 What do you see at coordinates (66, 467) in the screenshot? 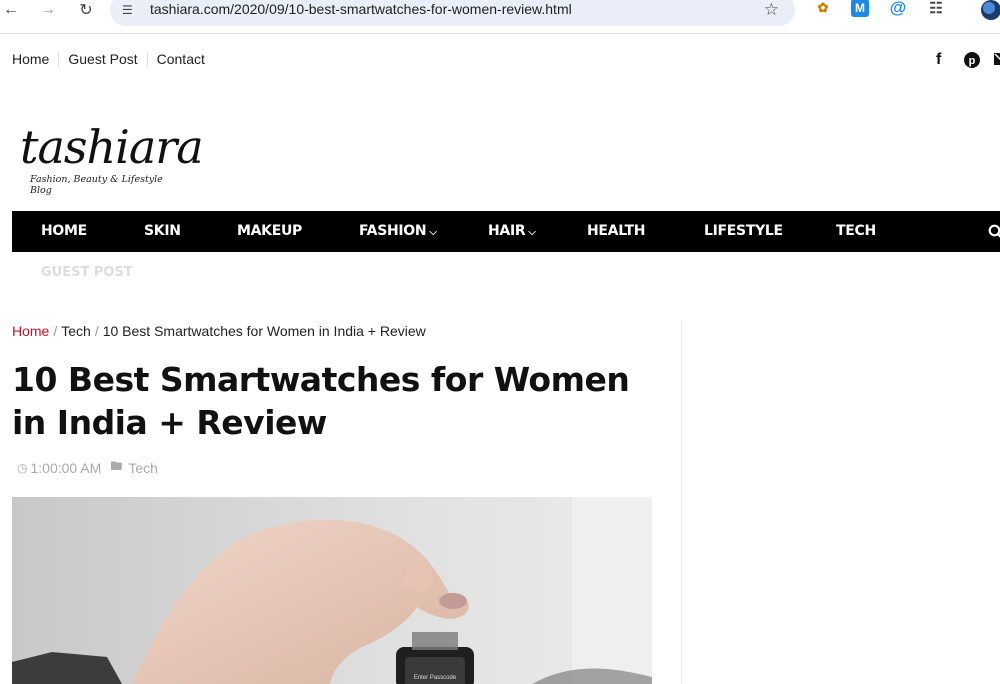
I see `post-time: 1:00:00 AM` at bounding box center [66, 467].